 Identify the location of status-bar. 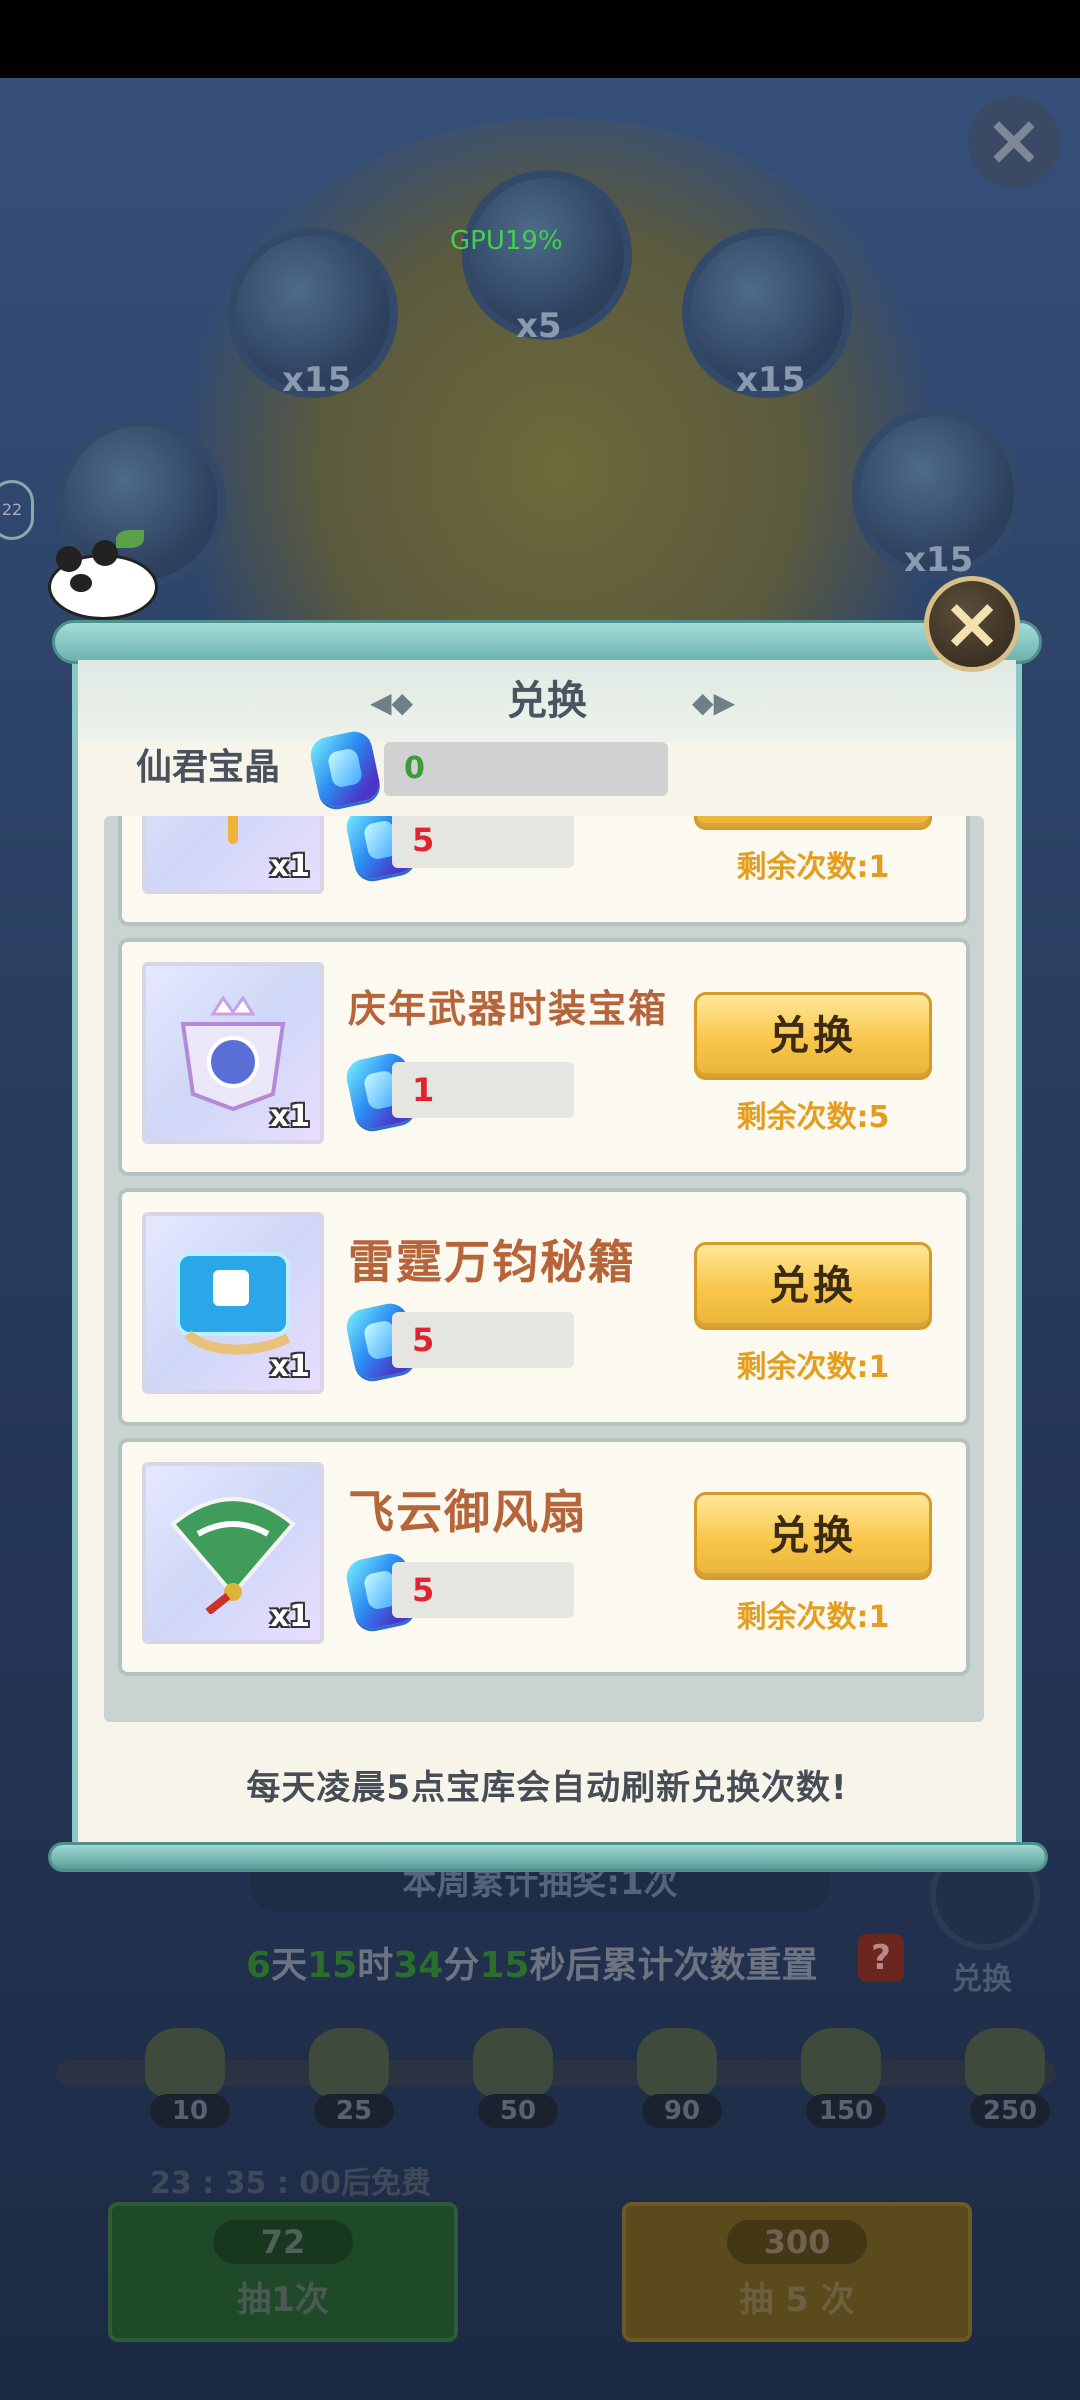
(540, 39).